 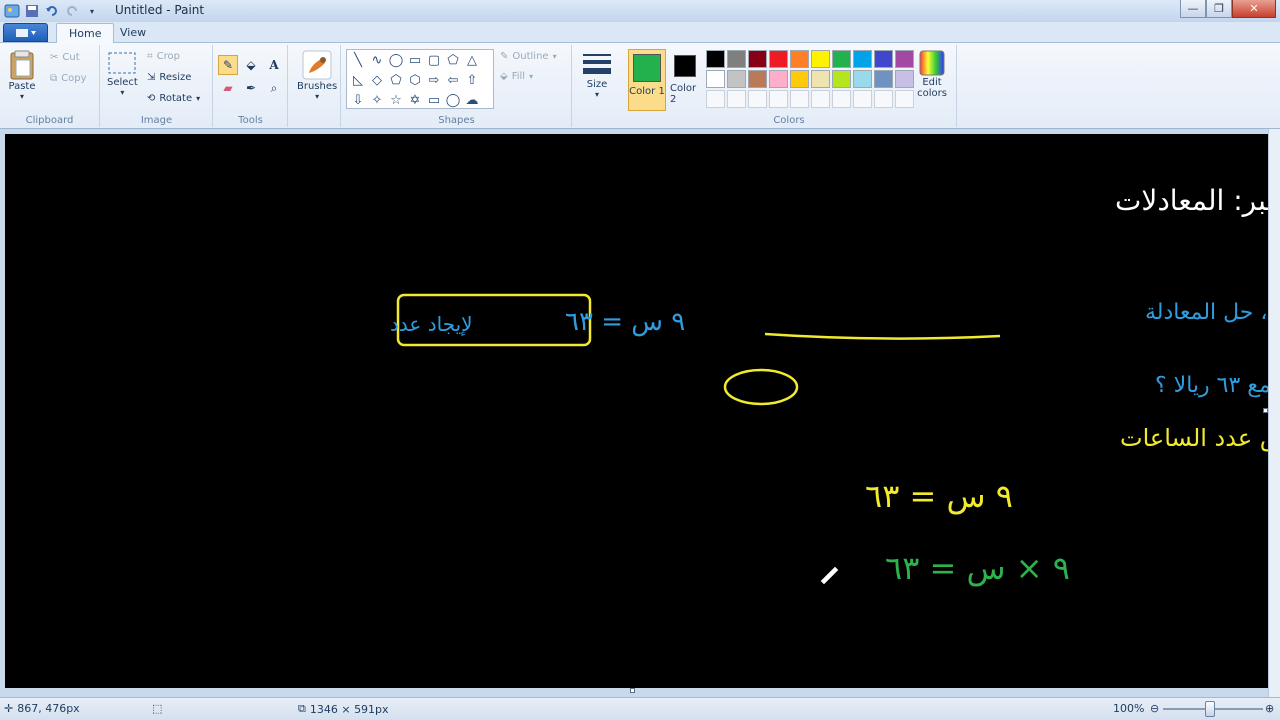 What do you see at coordinates (122, 74) in the screenshot?
I see `select-button: Select ▾` at bounding box center [122, 74].